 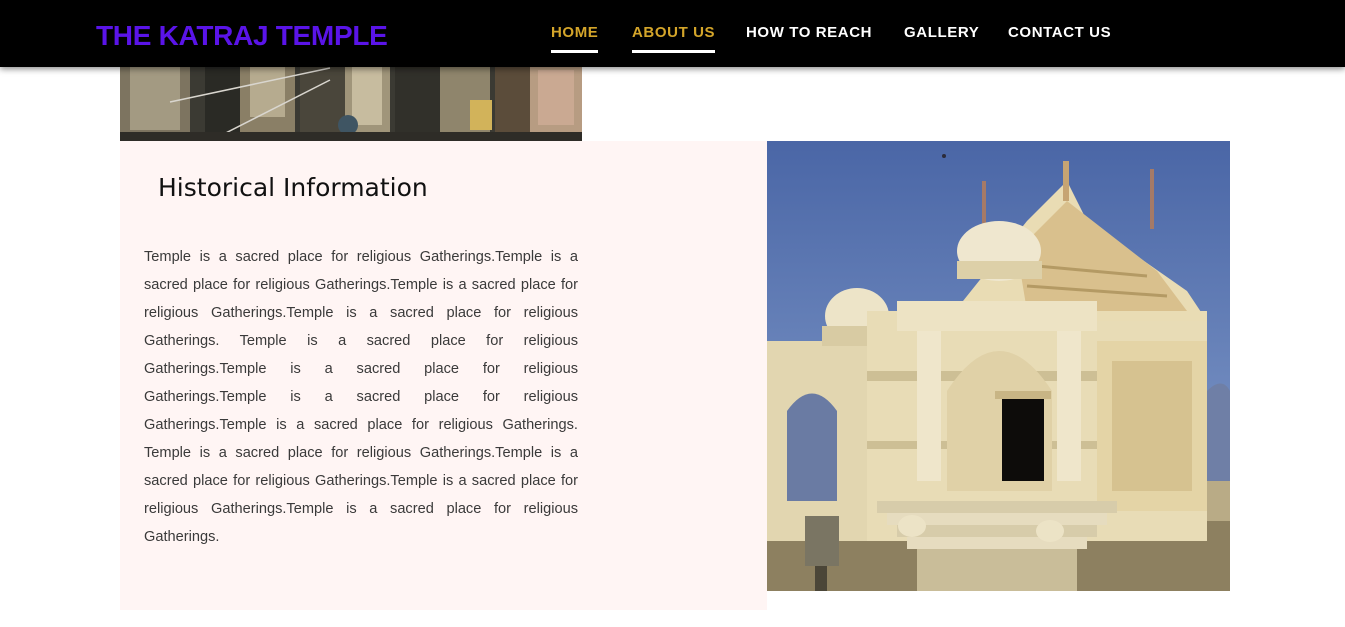 I want to click on nav-link-label: HOW TO REACH, so click(x=809, y=32).